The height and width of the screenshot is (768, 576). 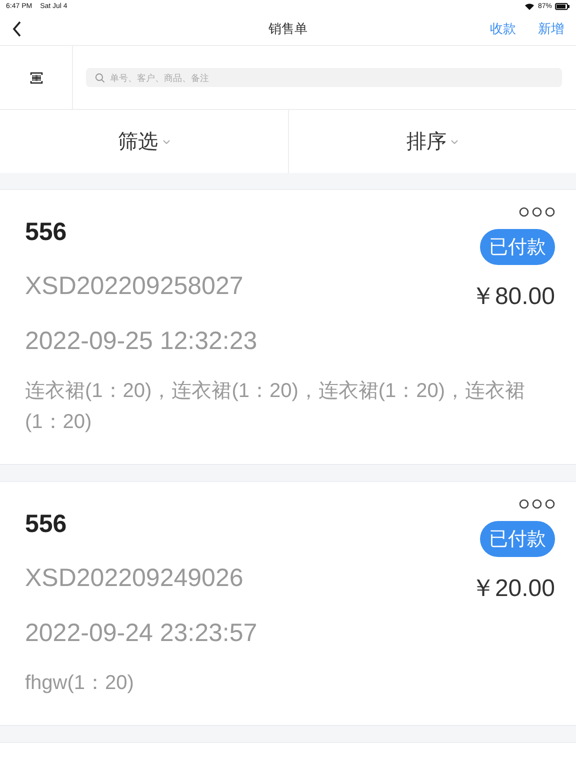 I want to click on page-title: 销售单, so click(x=288, y=29).